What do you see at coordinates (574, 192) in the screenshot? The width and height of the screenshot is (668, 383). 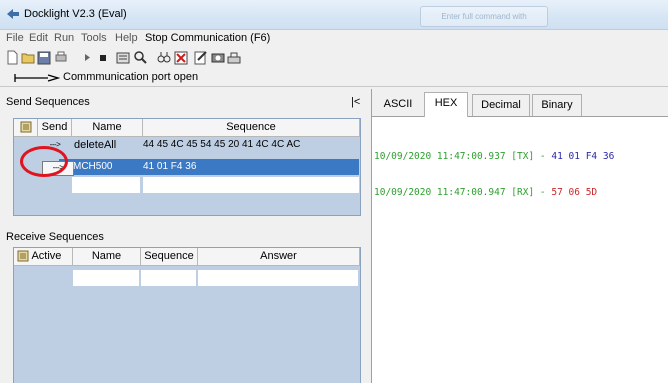 I see `log-data: 57 06 5D` at bounding box center [574, 192].